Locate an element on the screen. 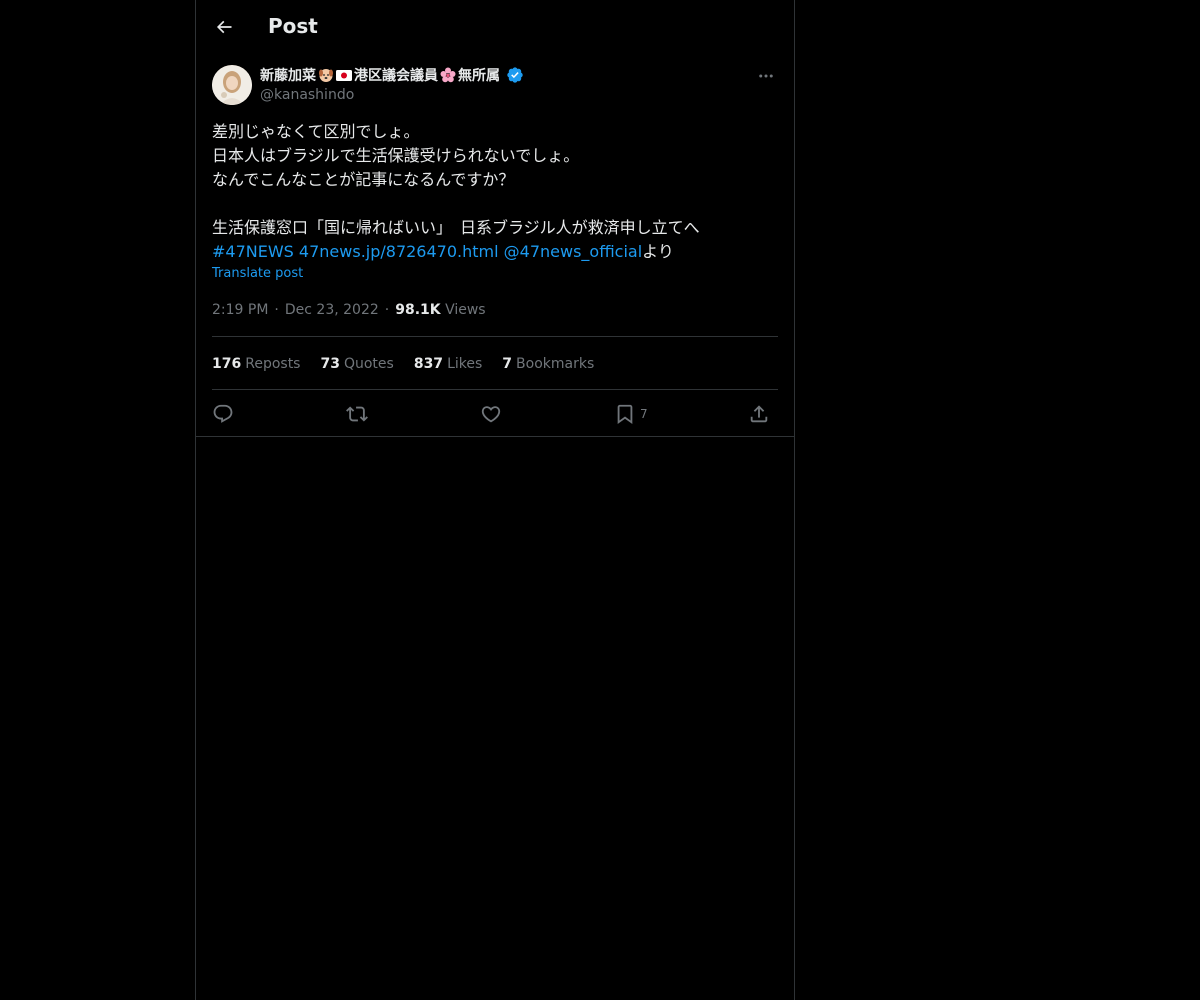 This screenshot has width=1200, height=1000. quotes-count: 73 is located at coordinates (330, 364).